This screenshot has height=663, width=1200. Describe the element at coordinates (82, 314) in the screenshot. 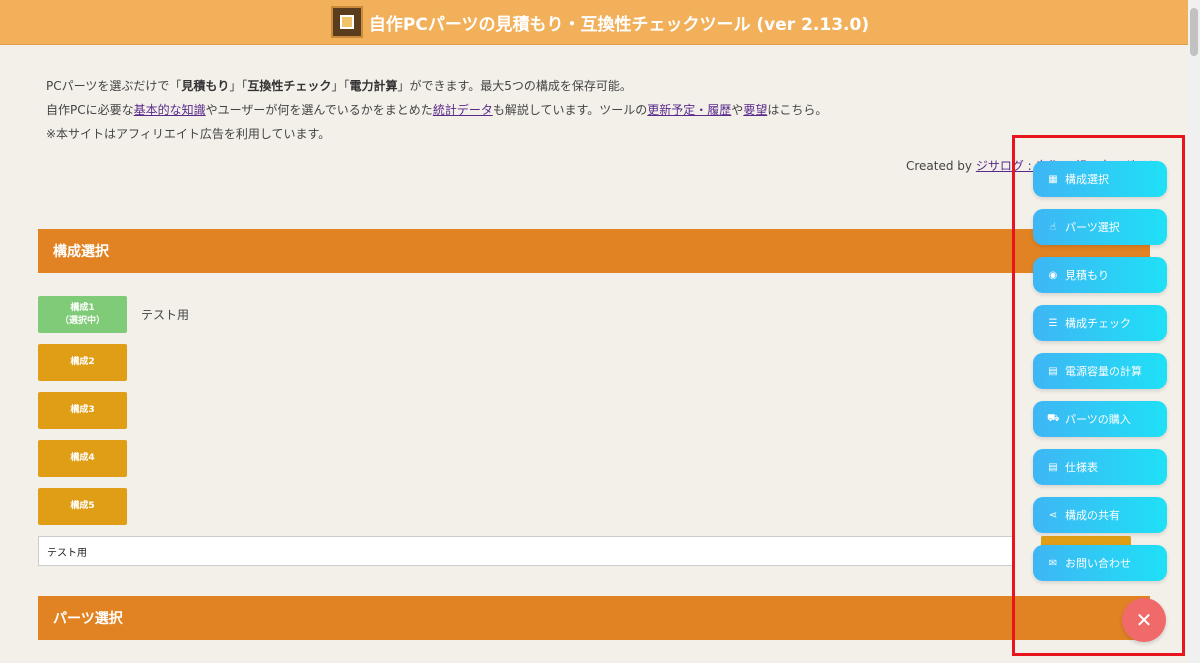

I see `config-1-button: 構成1 （選択中）` at that location.